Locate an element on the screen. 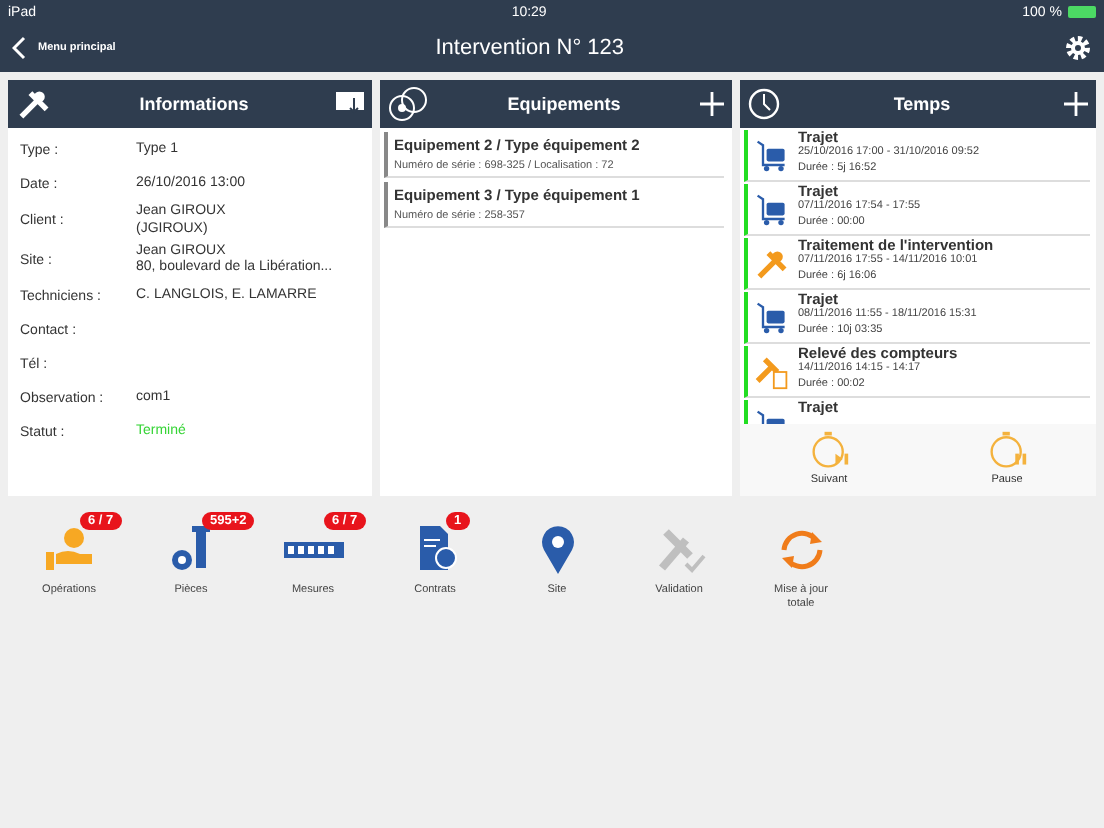 The width and height of the screenshot is (1104, 828). discs-icon is located at coordinates (408, 104).